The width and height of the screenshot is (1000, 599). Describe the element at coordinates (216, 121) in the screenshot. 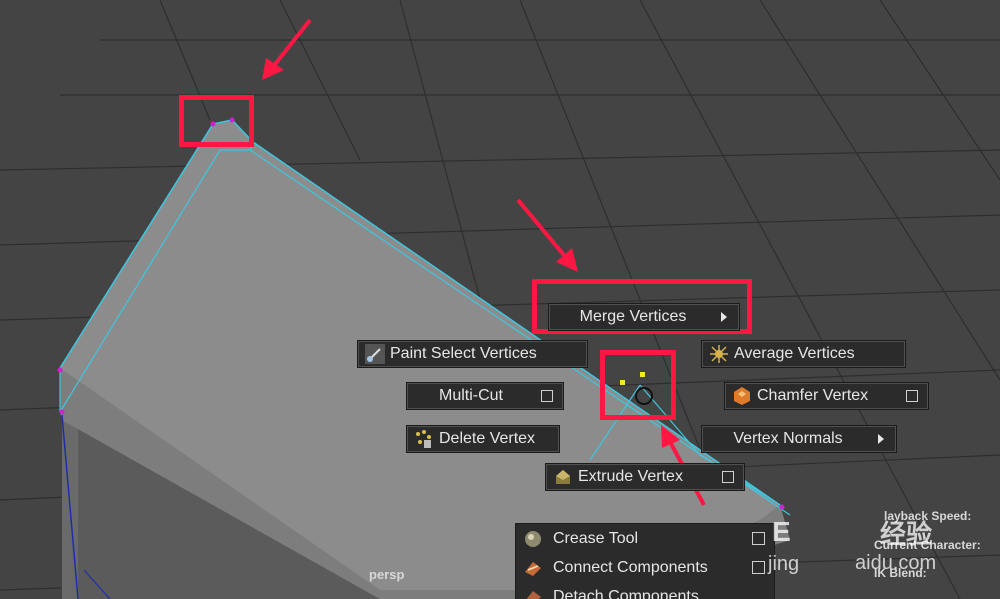

I see `annotation-box-top-vertex` at that location.